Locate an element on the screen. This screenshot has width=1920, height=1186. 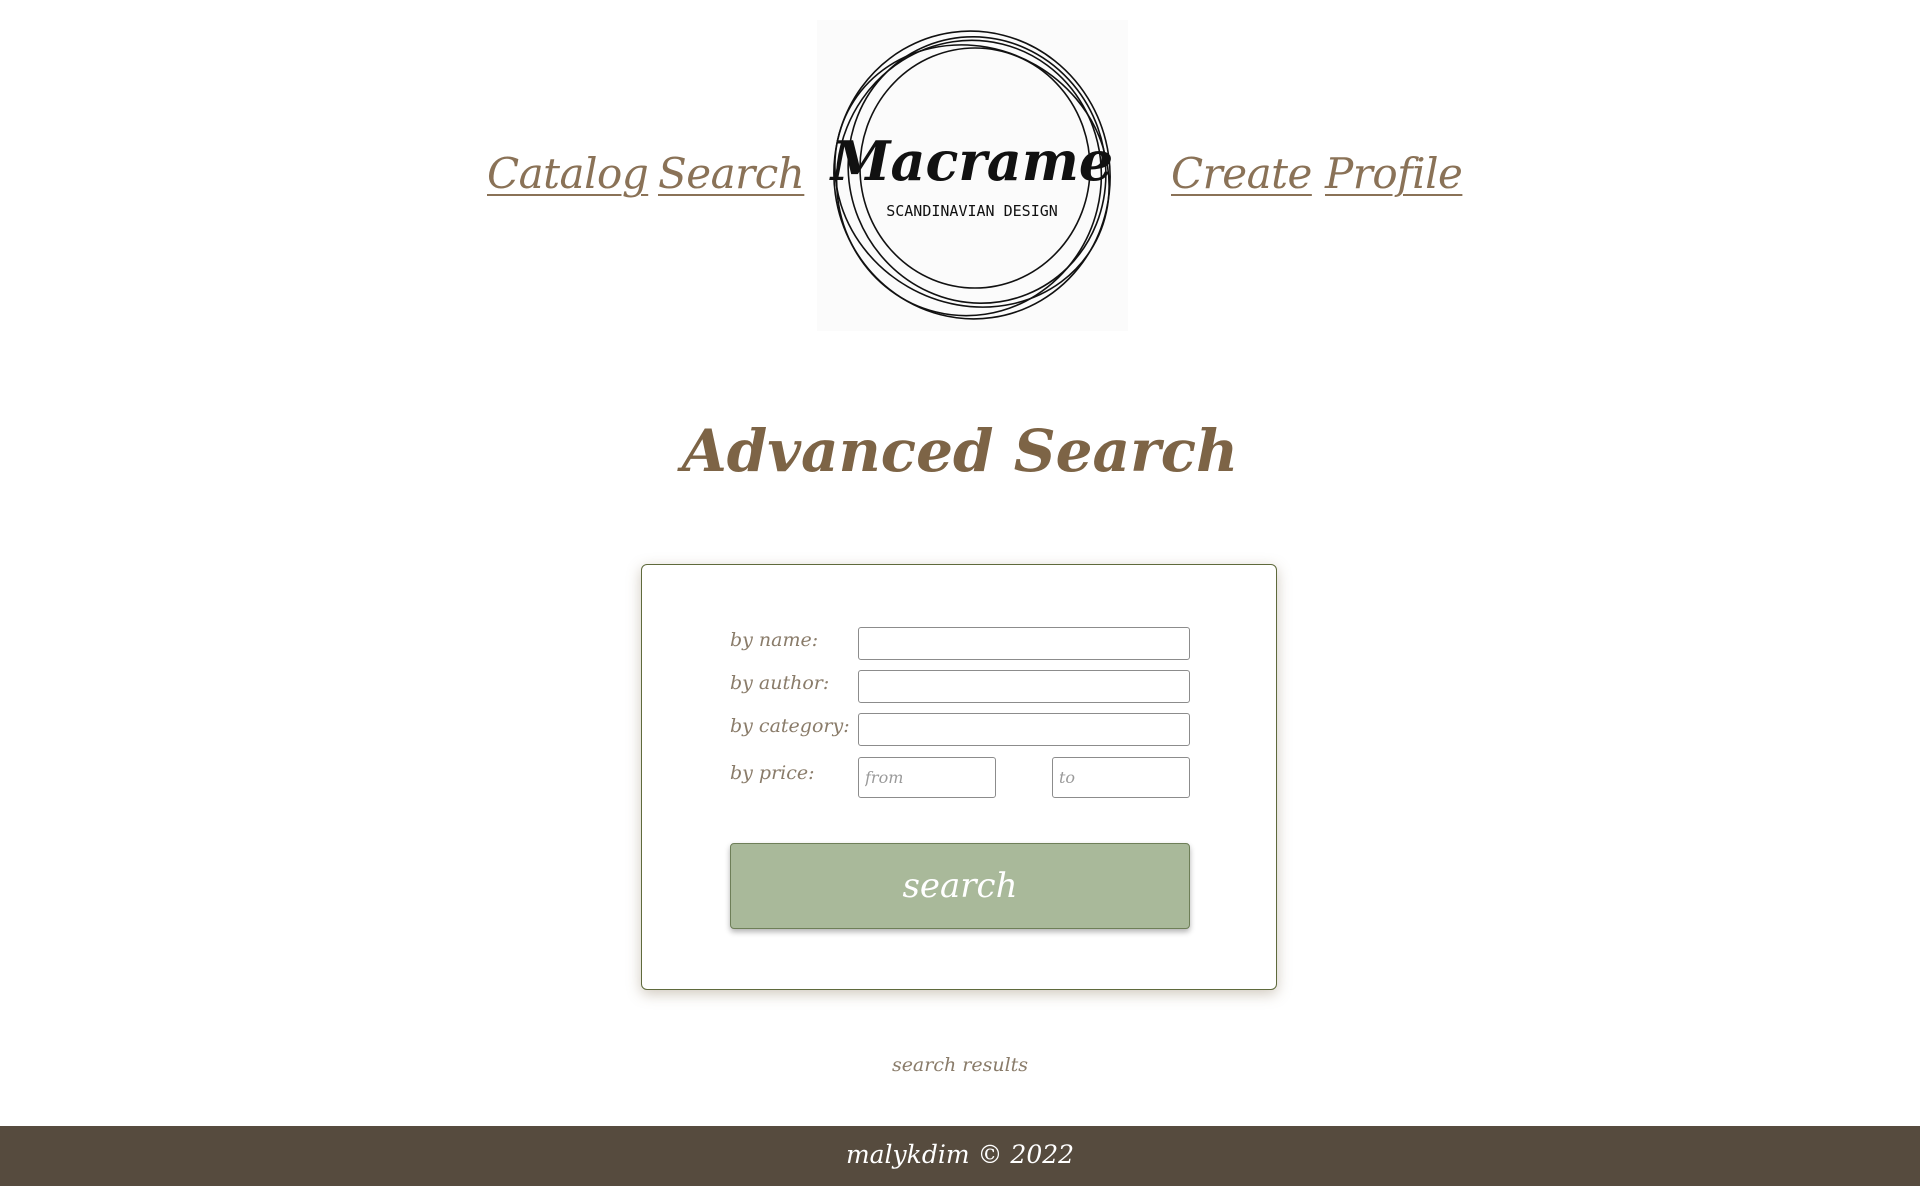
name-label: by name: is located at coordinates (774, 640).